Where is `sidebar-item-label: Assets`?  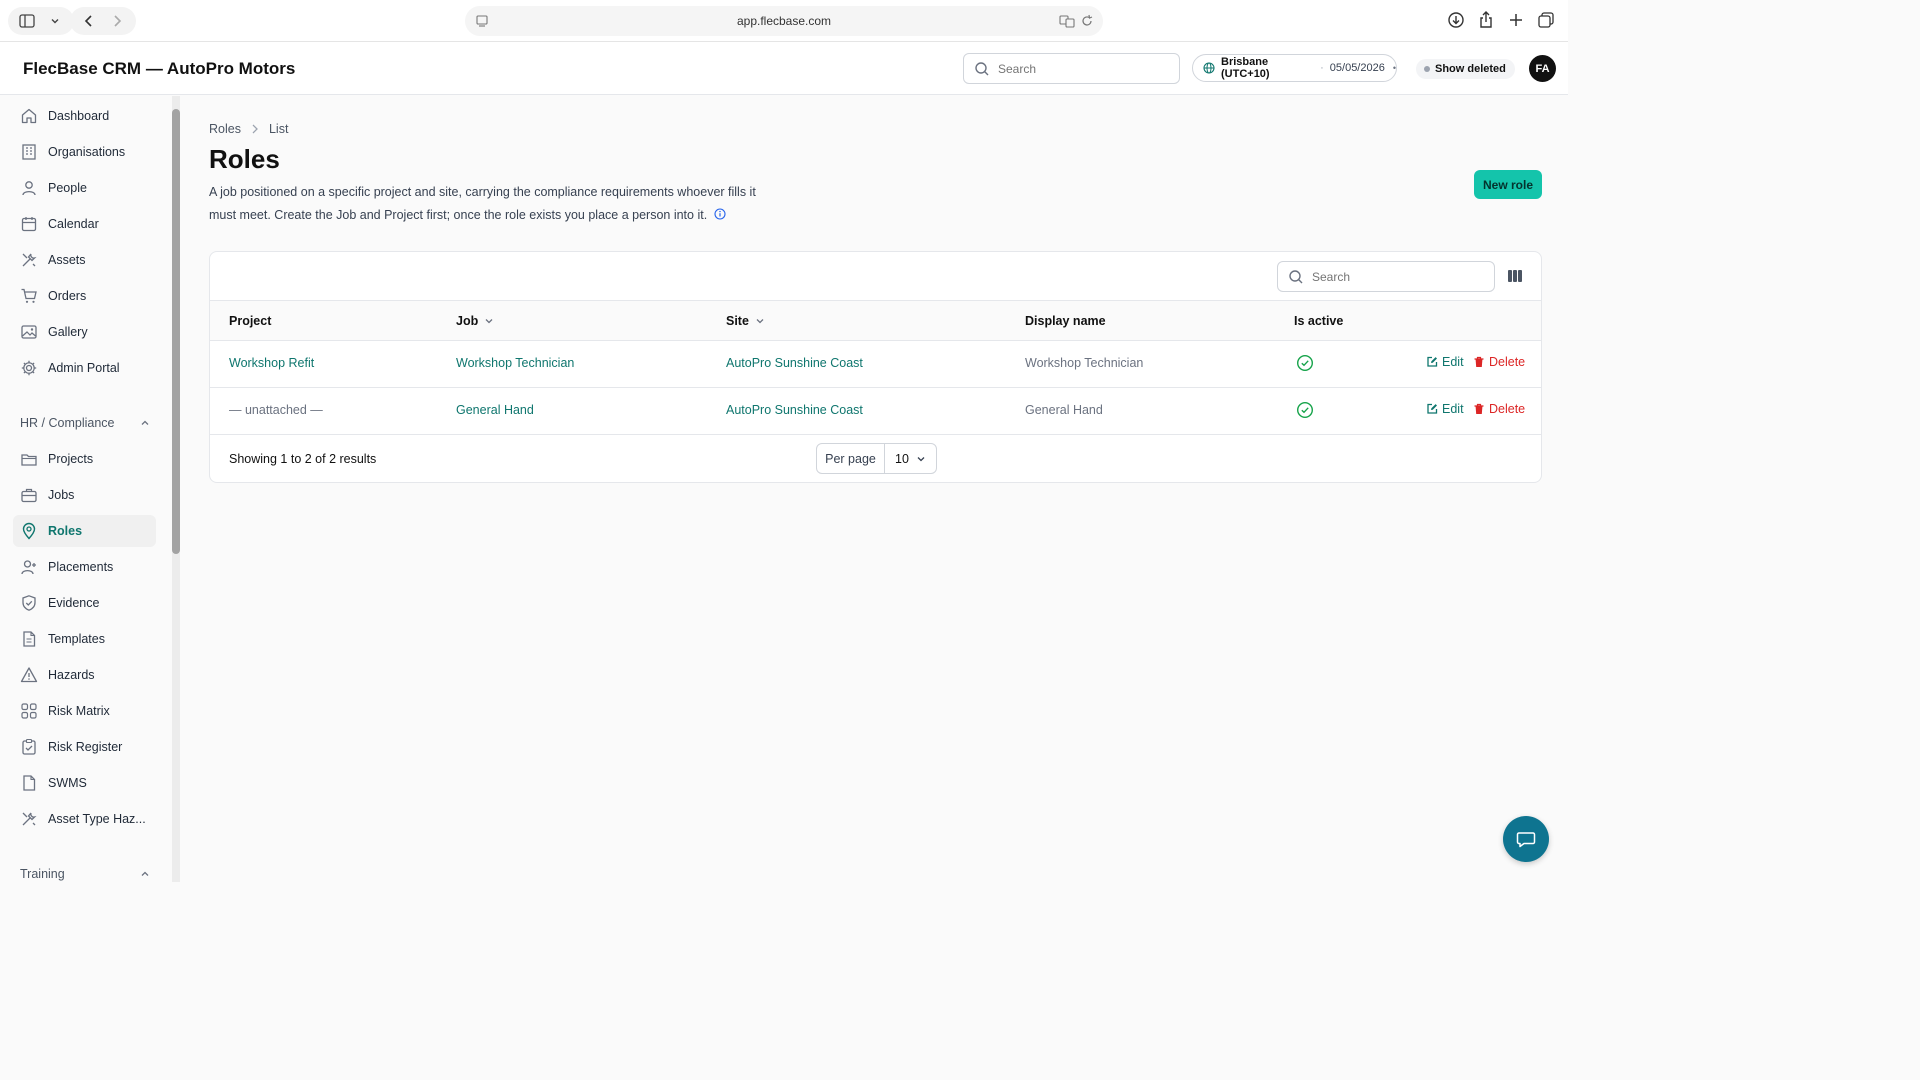
sidebar-item-label: Assets is located at coordinates (67, 260).